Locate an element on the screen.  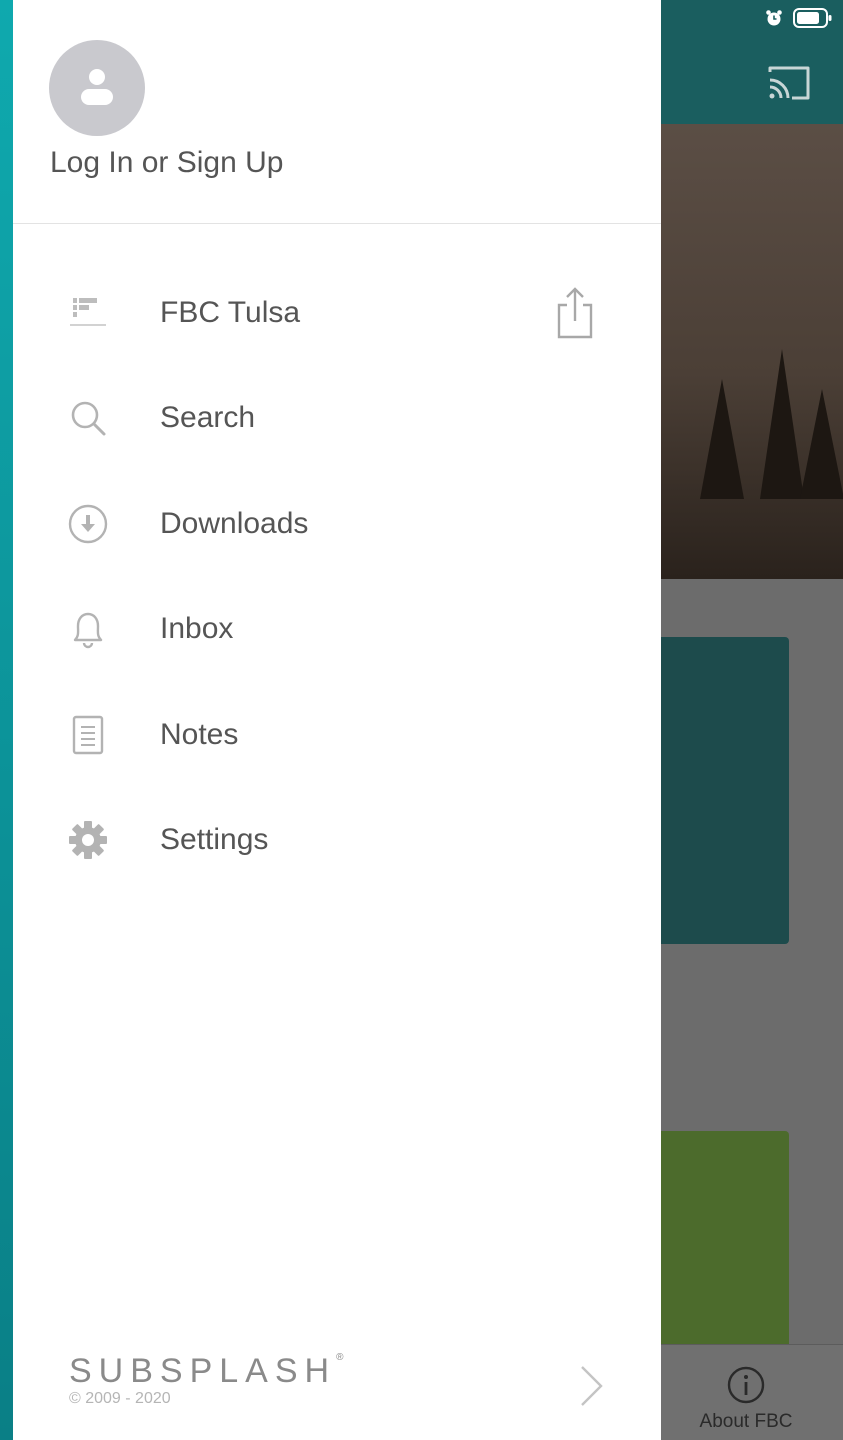
menu-item-search: Search is located at coordinates (337, 419).